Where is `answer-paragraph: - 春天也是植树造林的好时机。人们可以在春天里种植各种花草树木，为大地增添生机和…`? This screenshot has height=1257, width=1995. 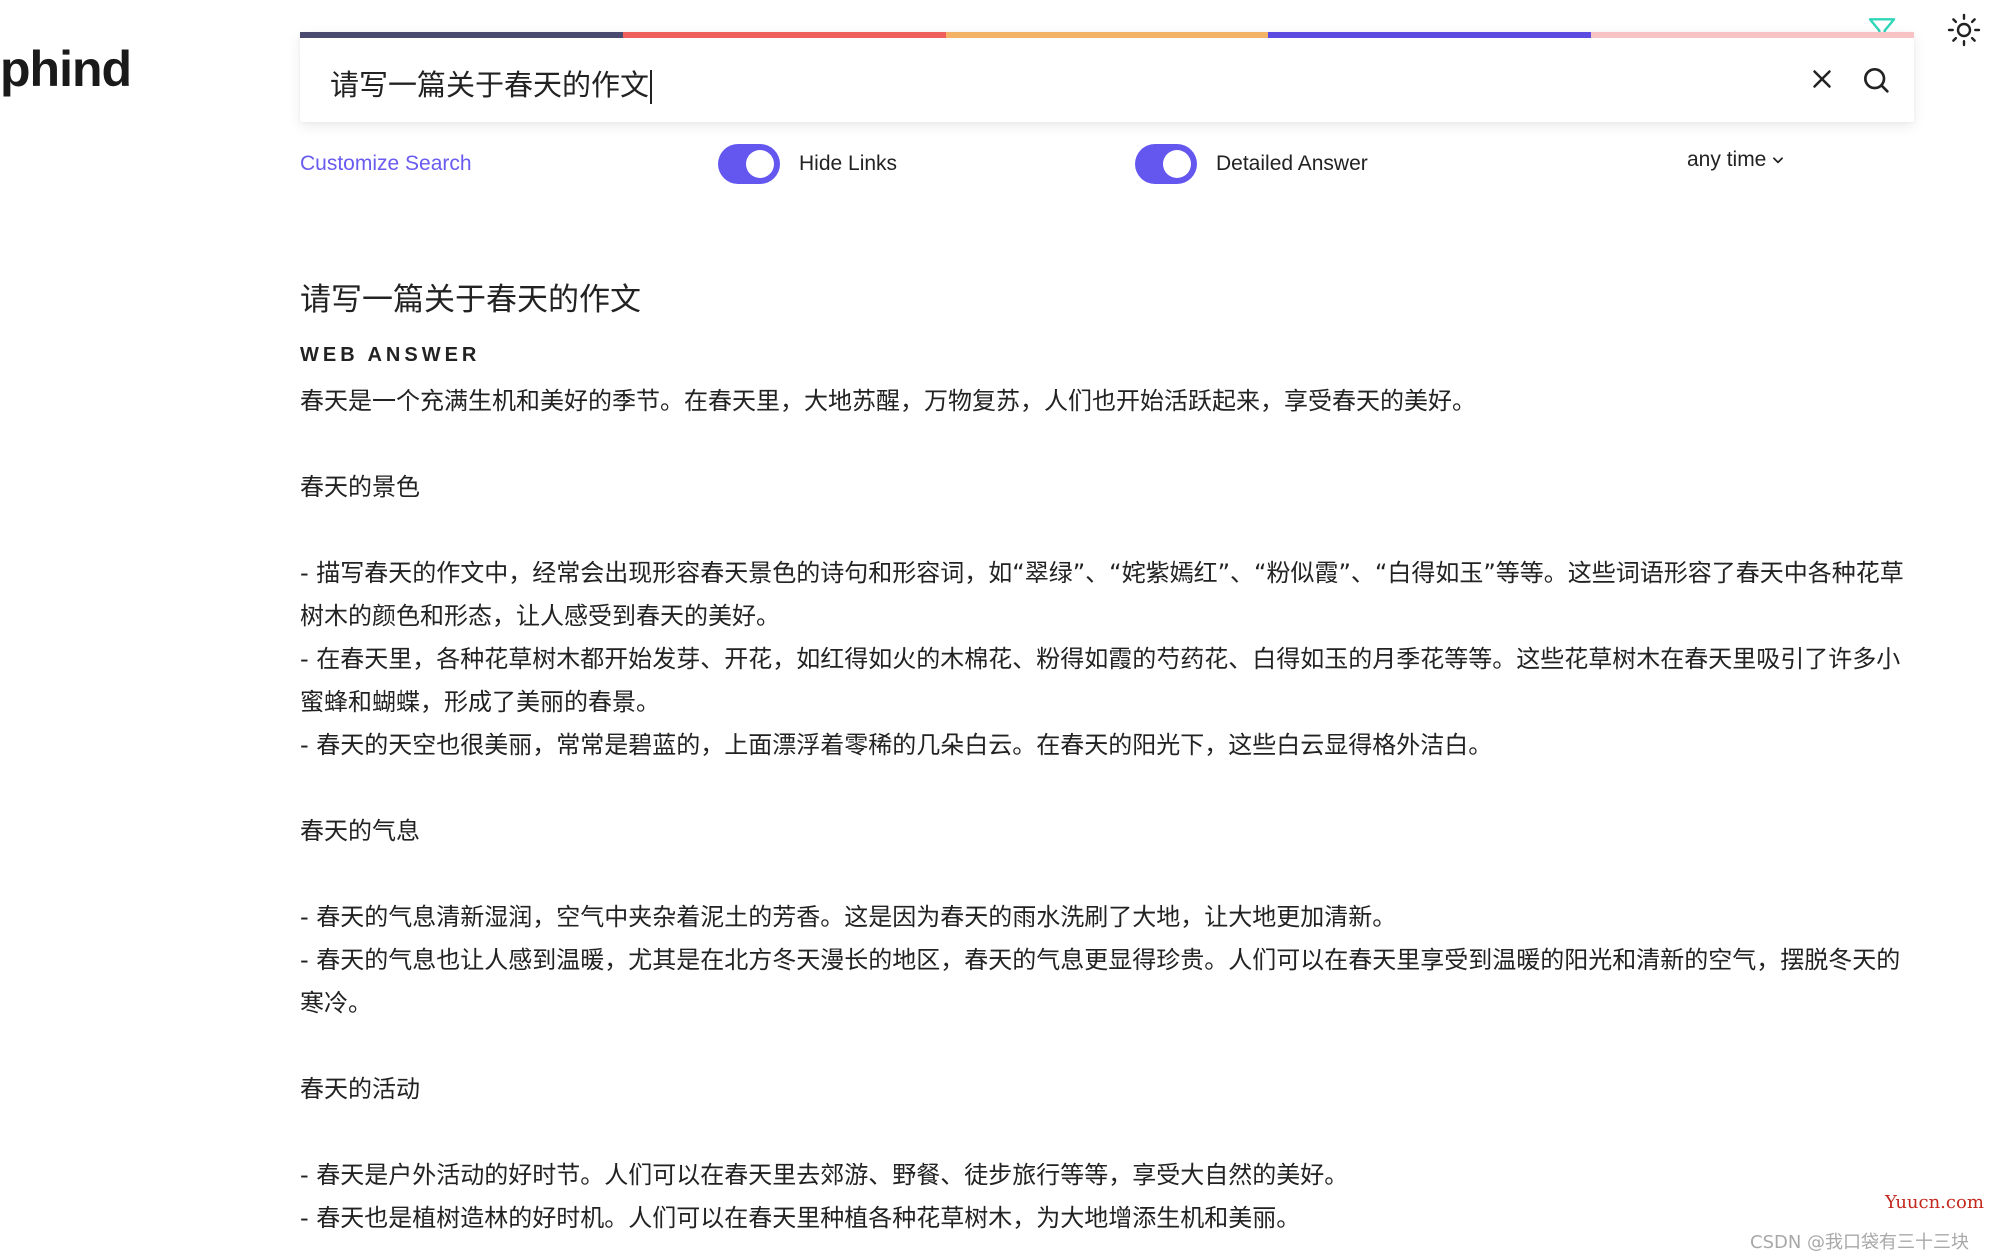
answer-paragraph: - 春天也是植树造林的好时机。人们可以在春天里种植各种花草树木，为大地增添生机和… is located at coordinates (800, 1218).